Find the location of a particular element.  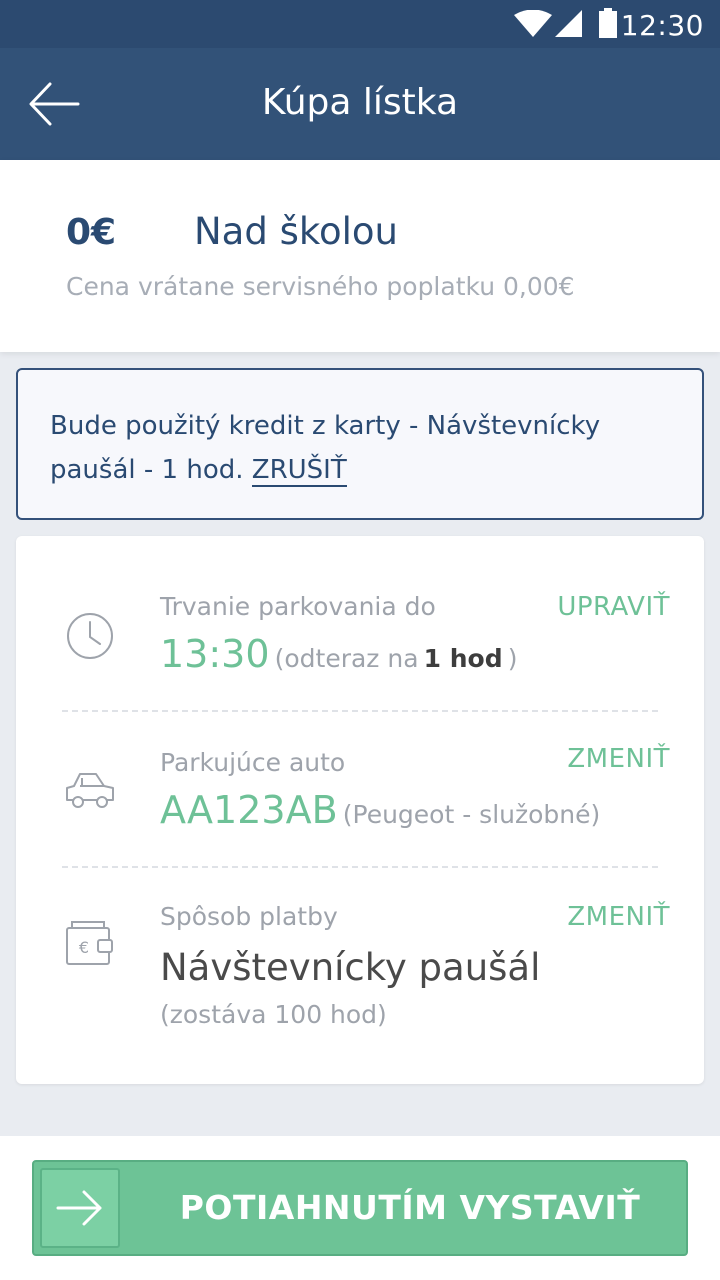

app-bar: Kúpa lístka is located at coordinates (360, 104).